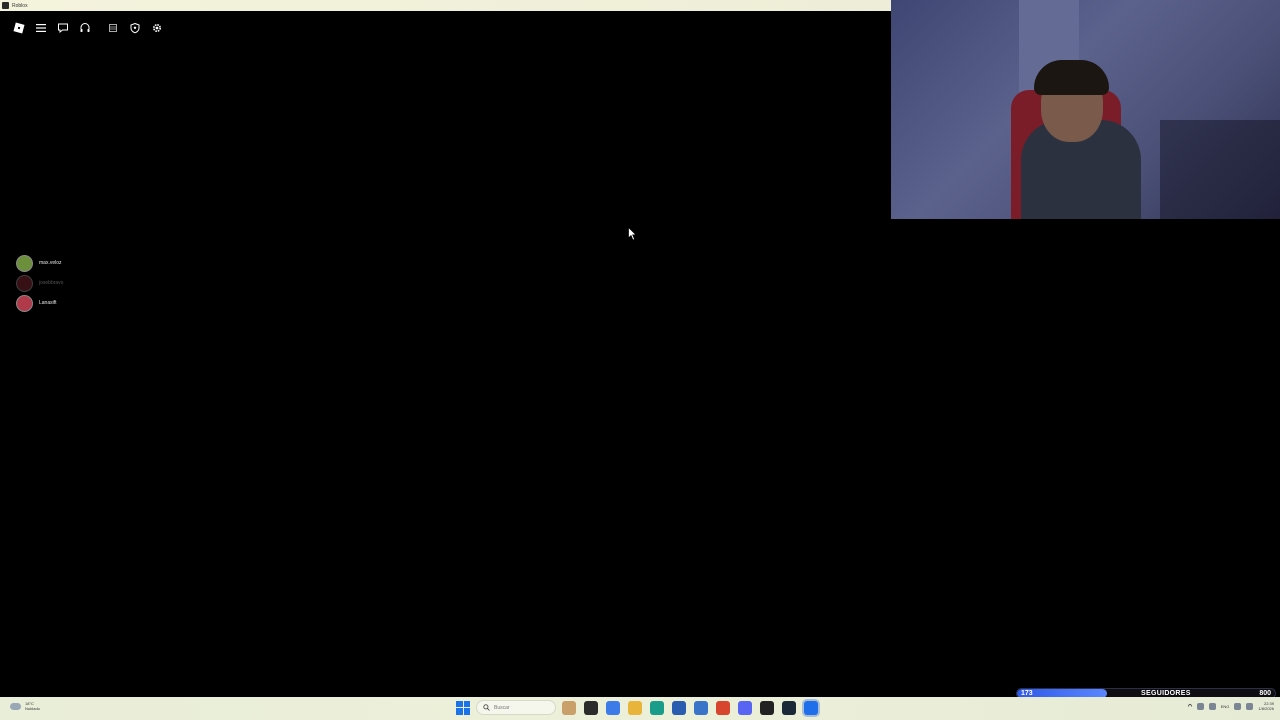  Describe the element at coordinates (51, 283) in the screenshot. I see `player-name: josebbravo` at that location.